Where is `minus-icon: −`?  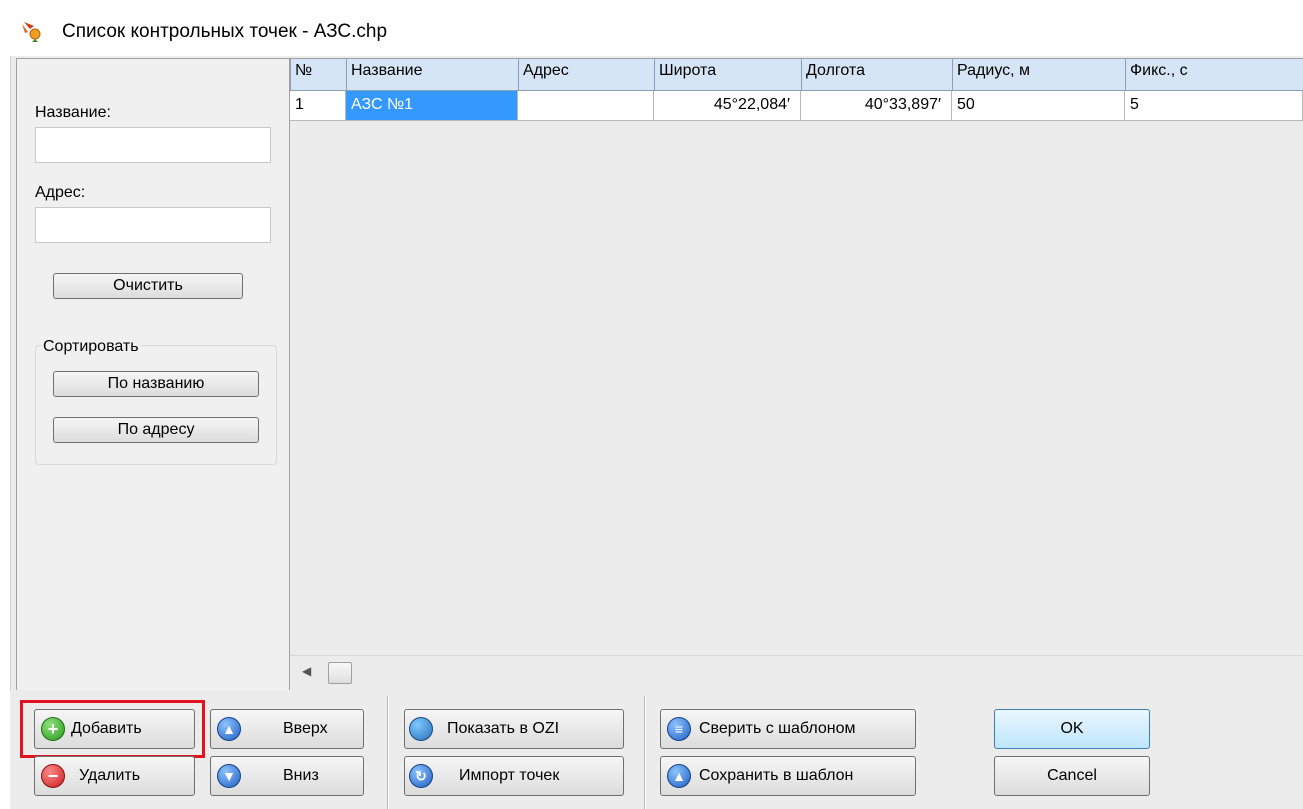 minus-icon: − is located at coordinates (53, 776).